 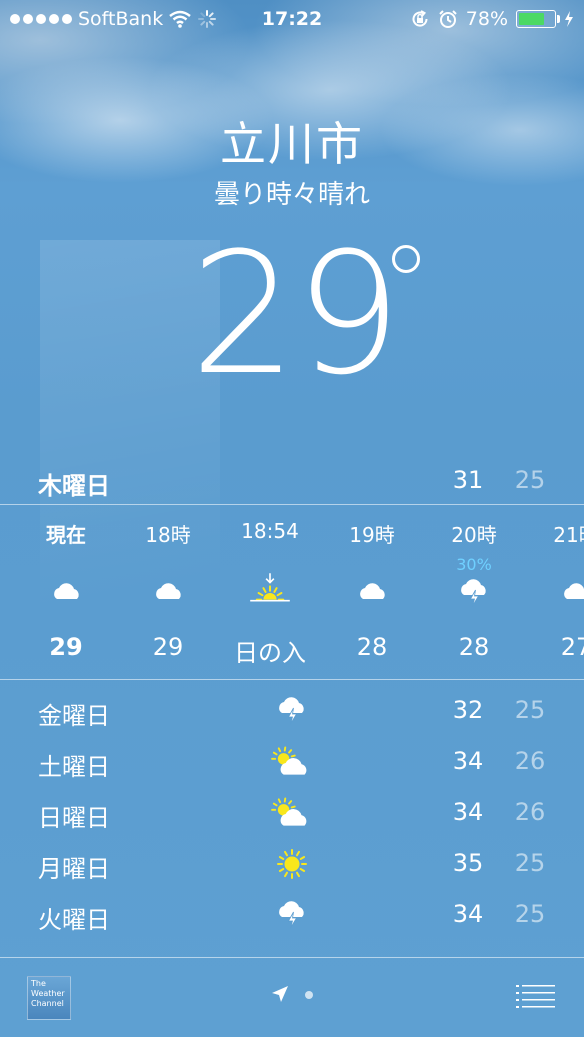 I want to click on hour-label: 18:54, so click(x=270, y=531).